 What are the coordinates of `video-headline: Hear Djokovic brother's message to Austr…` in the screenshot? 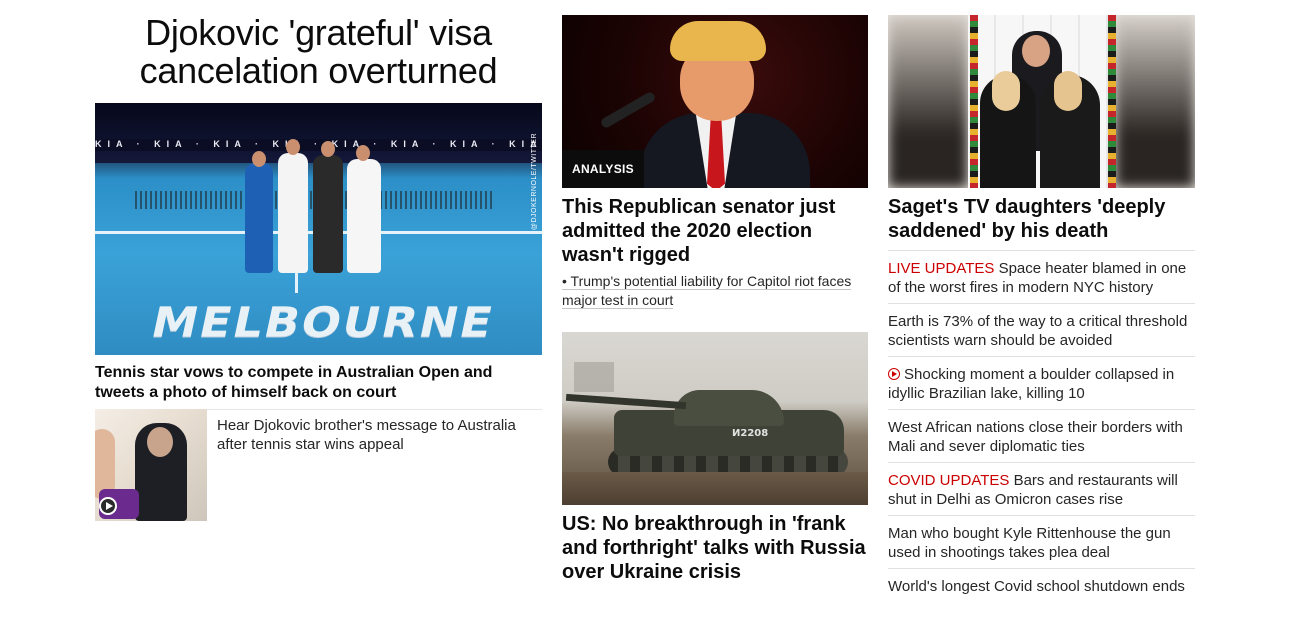 It's located at (377, 435).